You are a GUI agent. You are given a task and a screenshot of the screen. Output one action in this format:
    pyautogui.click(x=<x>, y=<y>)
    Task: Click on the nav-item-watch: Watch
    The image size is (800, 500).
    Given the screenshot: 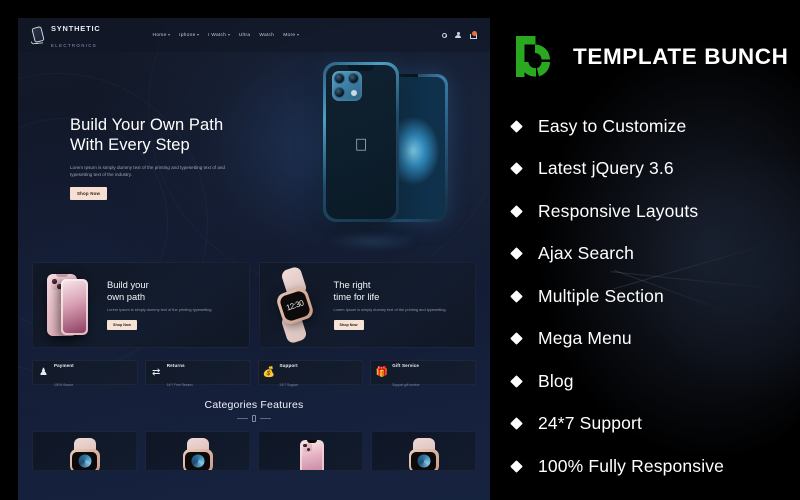 What is the action you would take?
    pyautogui.click(x=266, y=35)
    